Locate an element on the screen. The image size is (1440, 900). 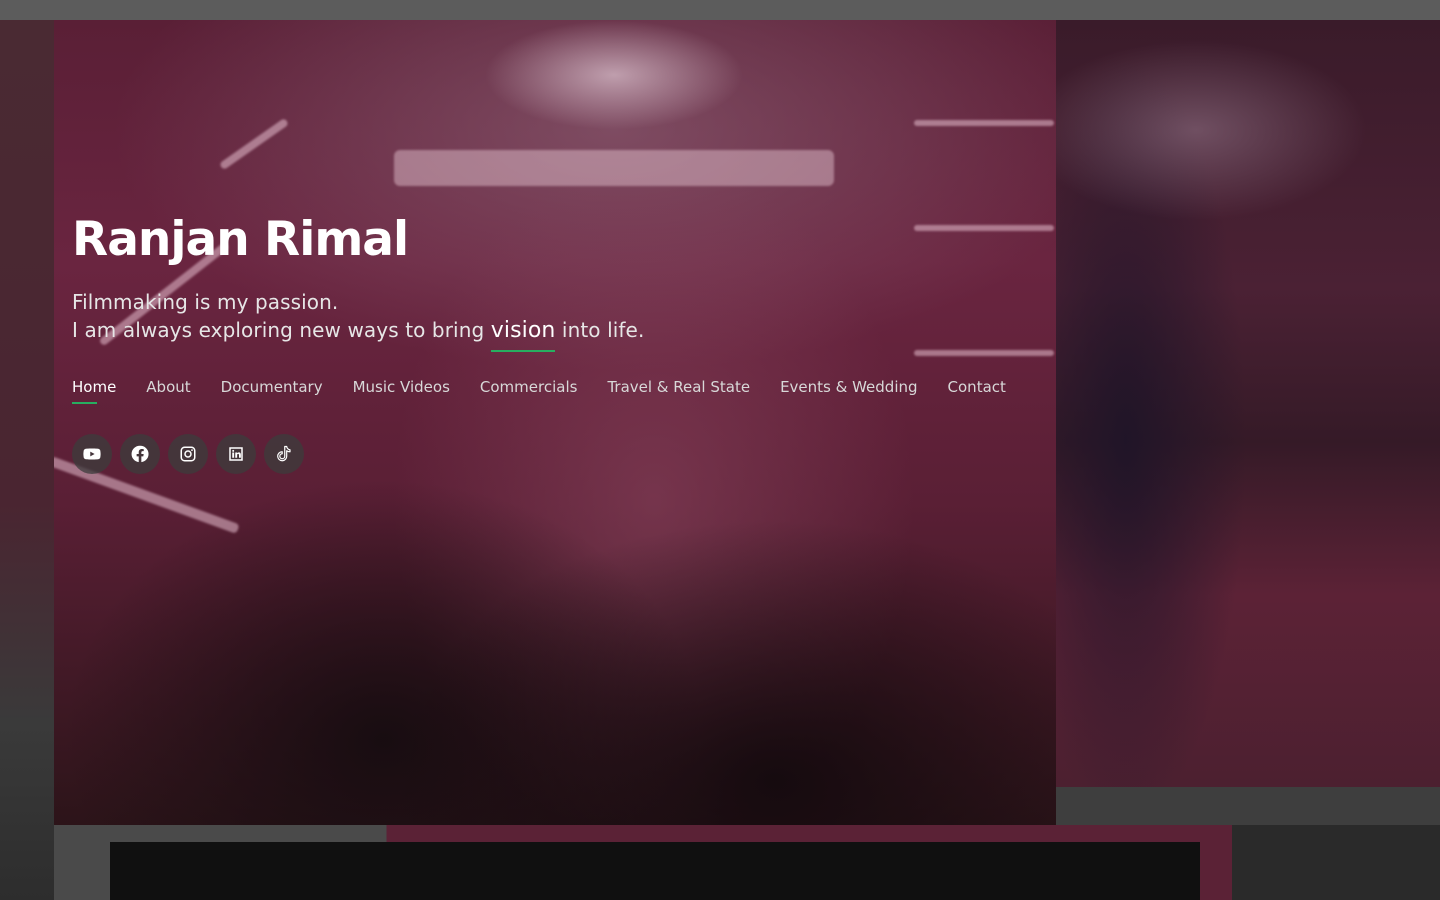
nav-item-contact: Contact is located at coordinates (977, 387).